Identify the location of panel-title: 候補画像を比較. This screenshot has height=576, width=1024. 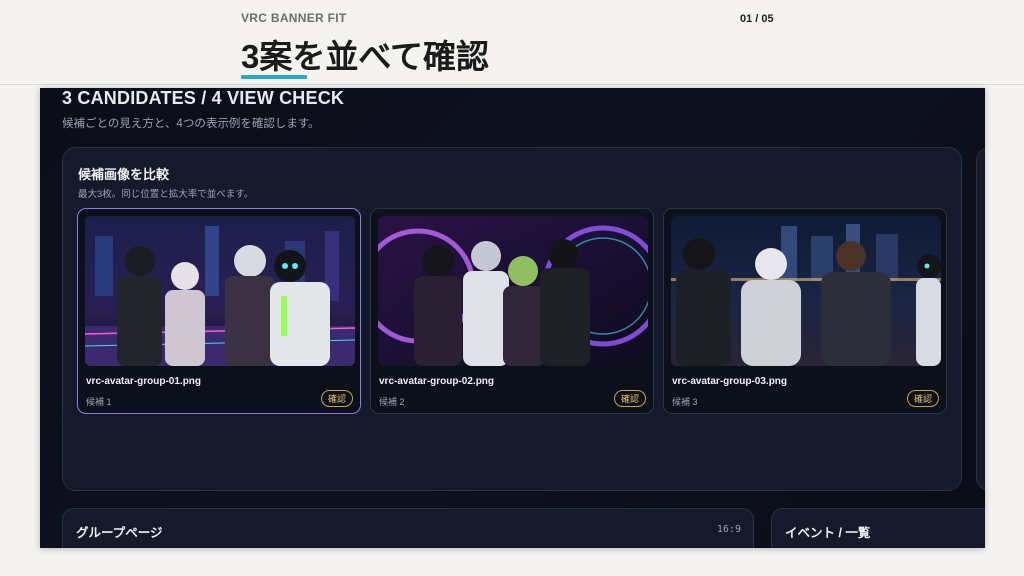
(124, 174).